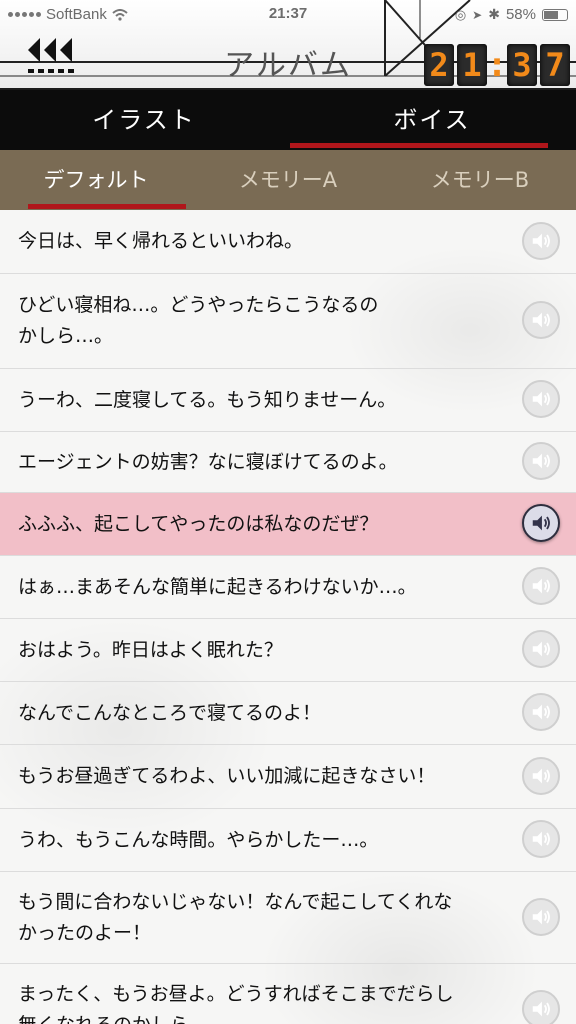 The width and height of the screenshot is (576, 1024). I want to click on list-item: うわ、もうこんな時間。やらかしたー…。, so click(288, 840).